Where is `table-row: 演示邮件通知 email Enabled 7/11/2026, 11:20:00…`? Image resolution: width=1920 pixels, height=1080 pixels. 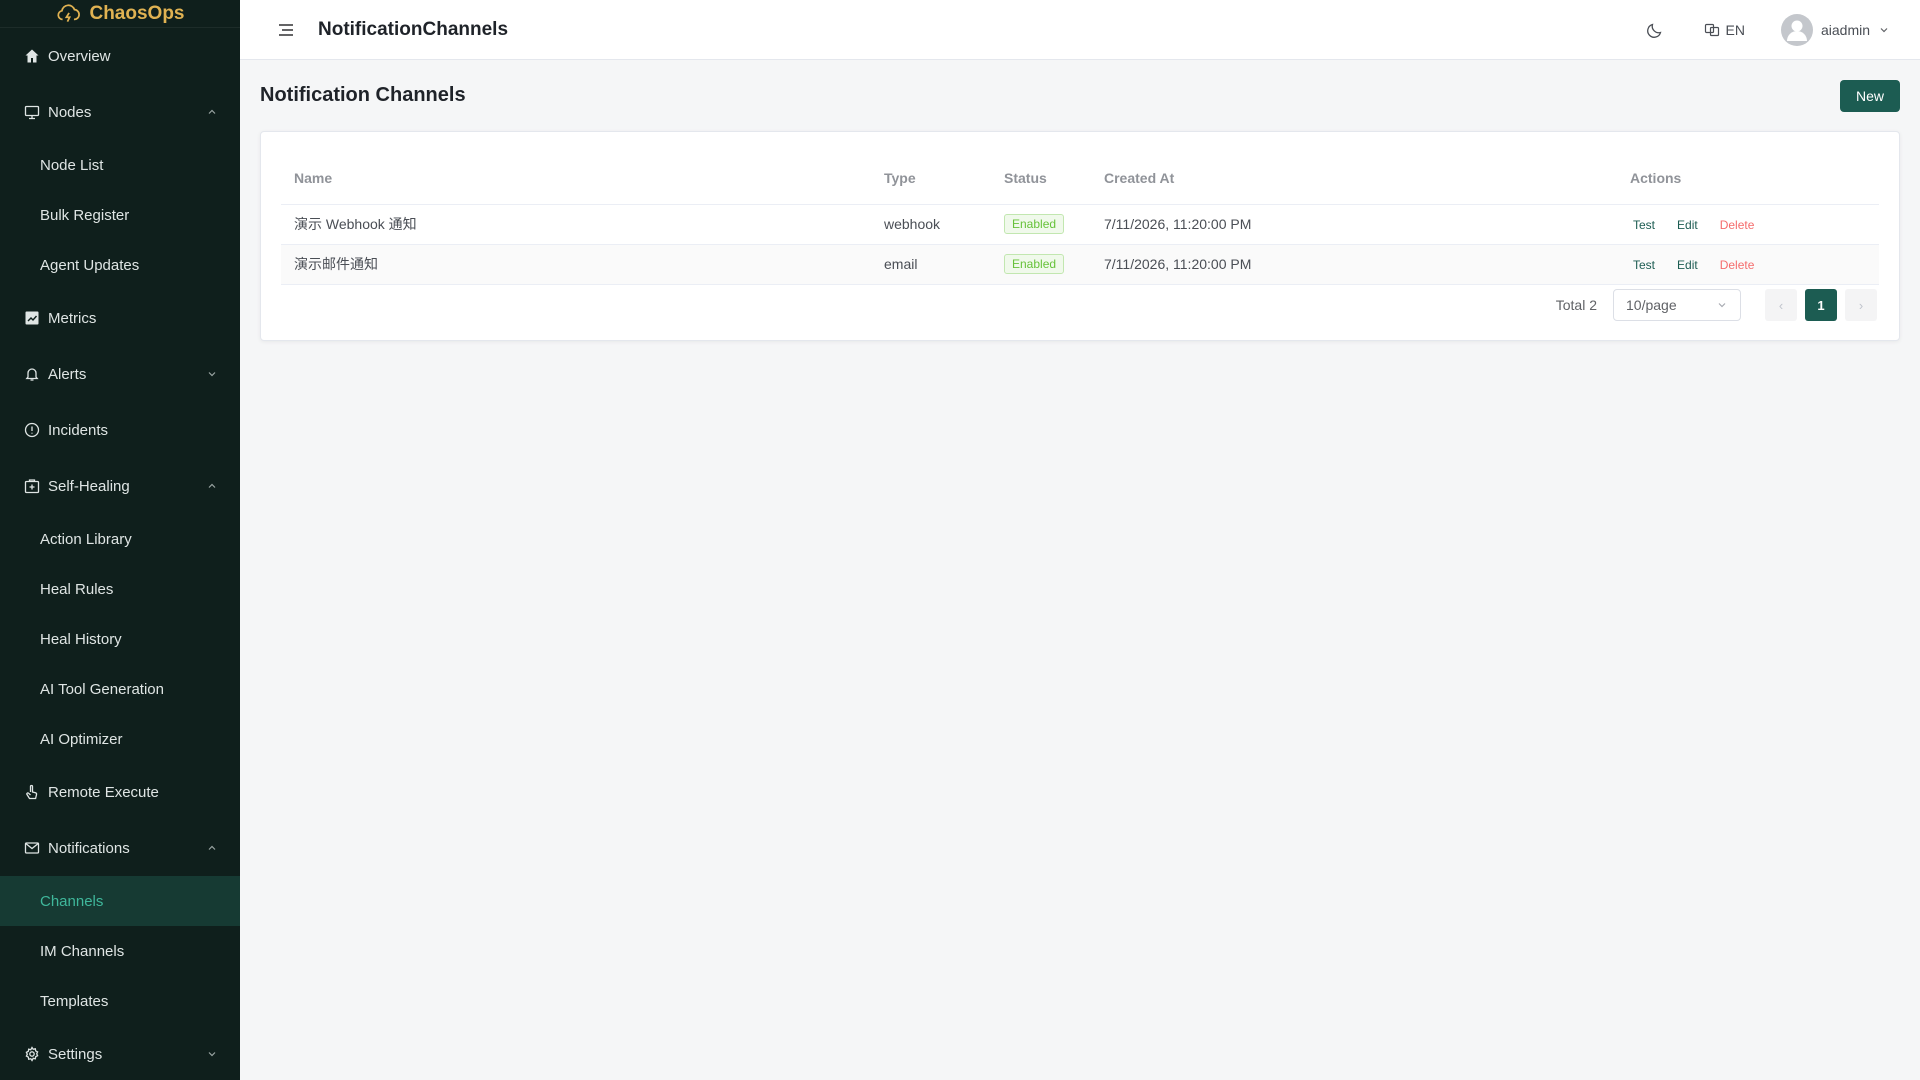
table-row: 演示邮件通知 email Enabled 7/11/2026, 11:20:00… is located at coordinates (1080, 264).